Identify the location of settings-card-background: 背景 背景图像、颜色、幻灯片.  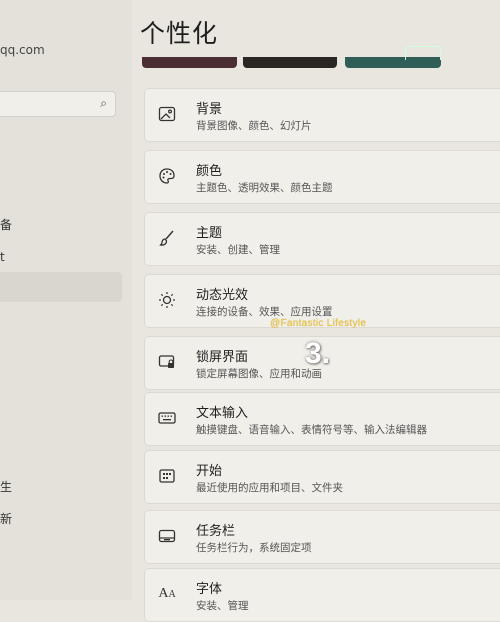
(322, 115).